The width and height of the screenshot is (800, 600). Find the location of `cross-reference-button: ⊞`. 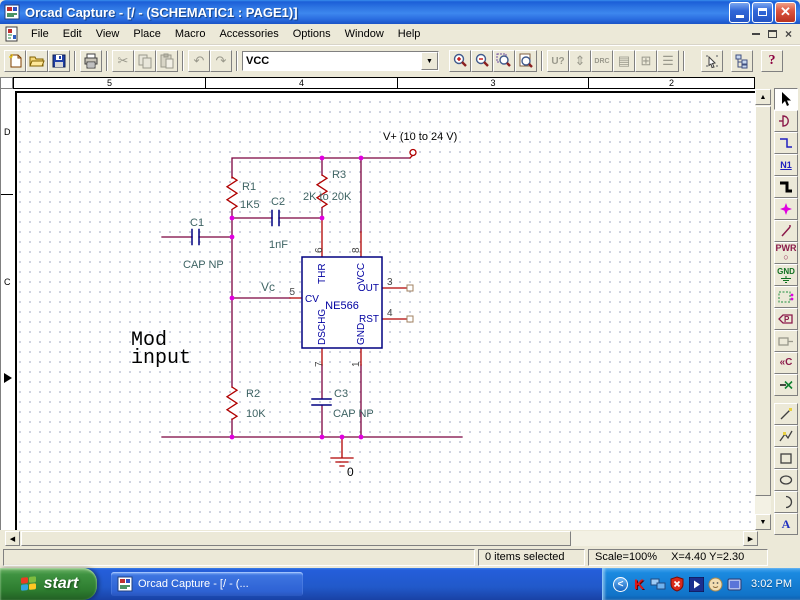

cross-reference-button: ⊞ is located at coordinates (646, 61).